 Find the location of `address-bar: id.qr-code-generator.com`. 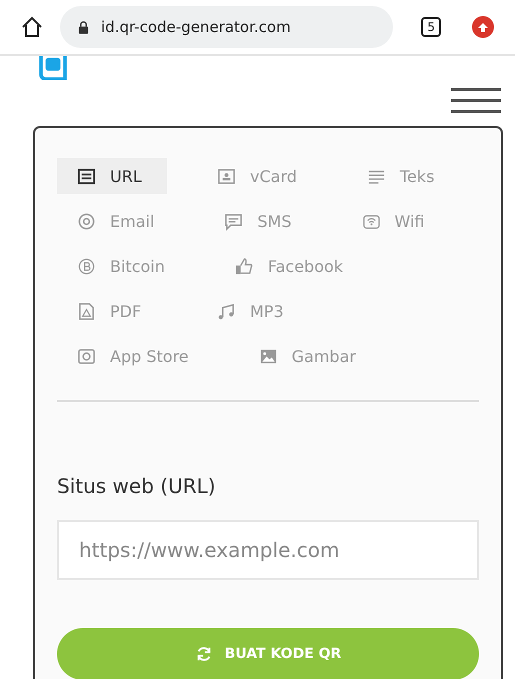

address-bar: id.qr-code-generator.com is located at coordinates (227, 27).